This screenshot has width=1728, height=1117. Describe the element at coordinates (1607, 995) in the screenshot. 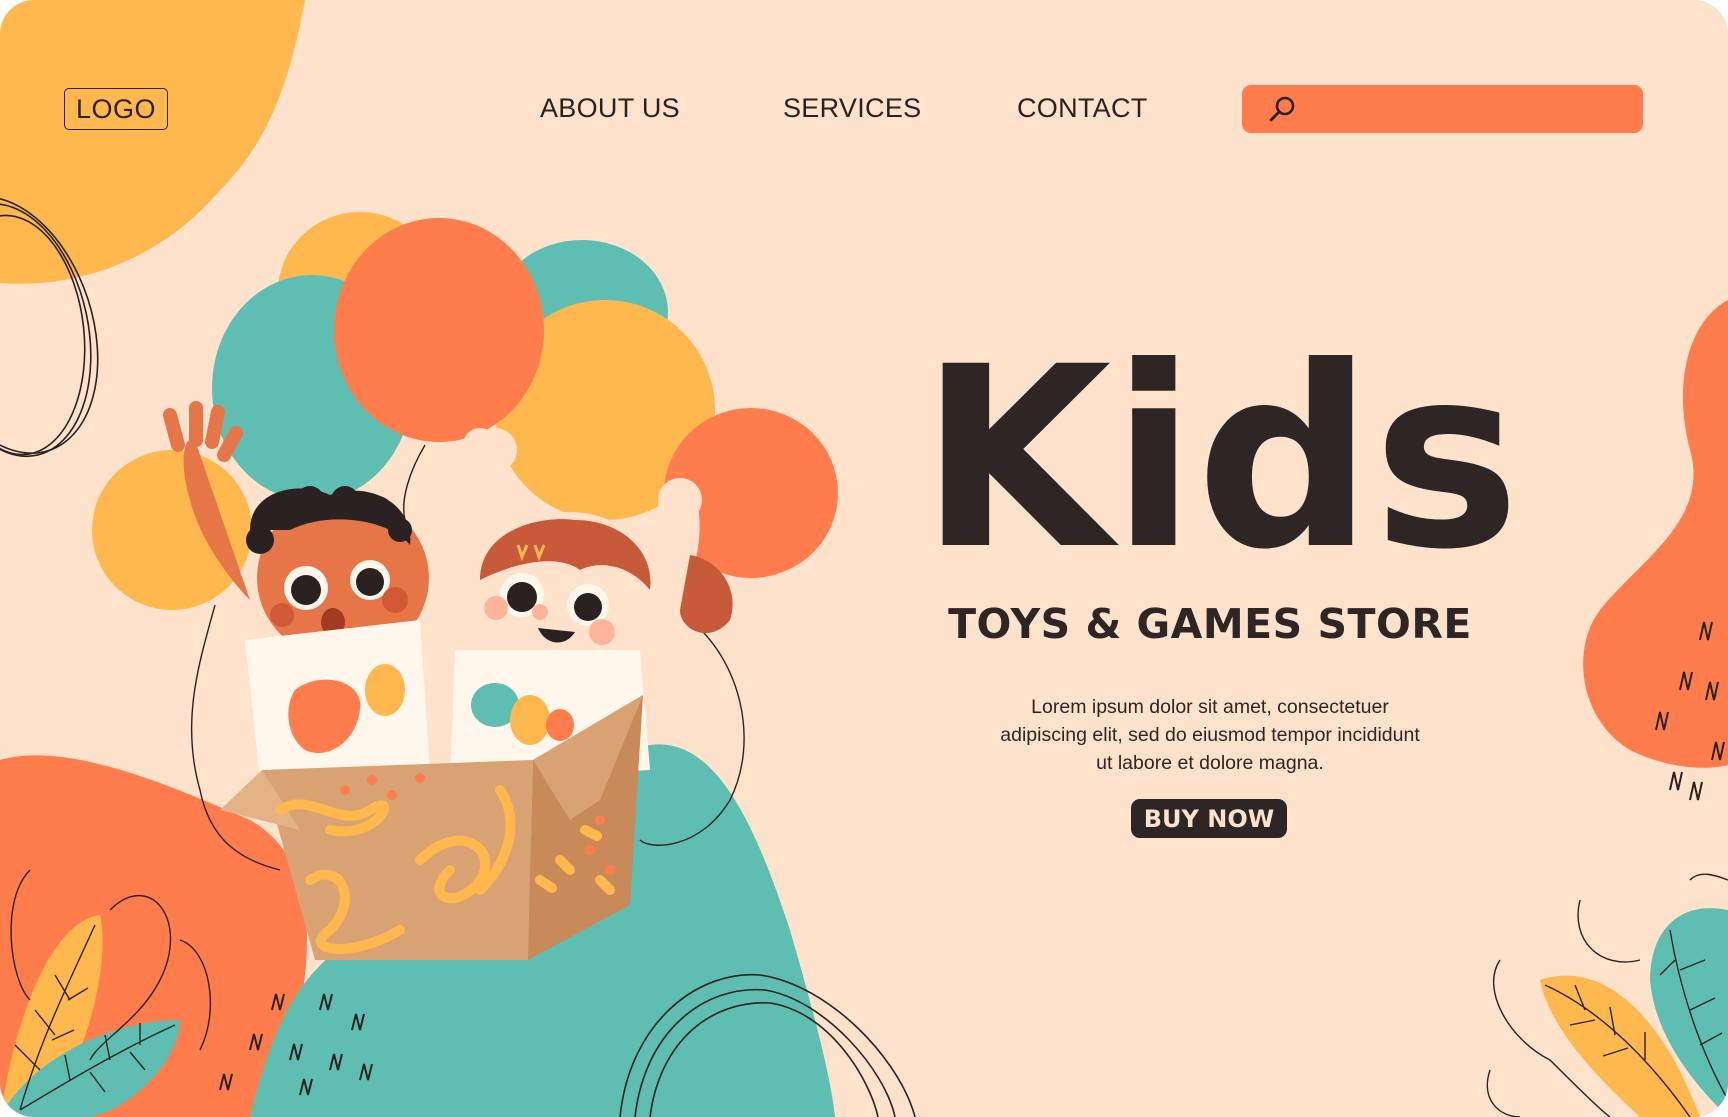

I see `leaves-bottom-right` at that location.